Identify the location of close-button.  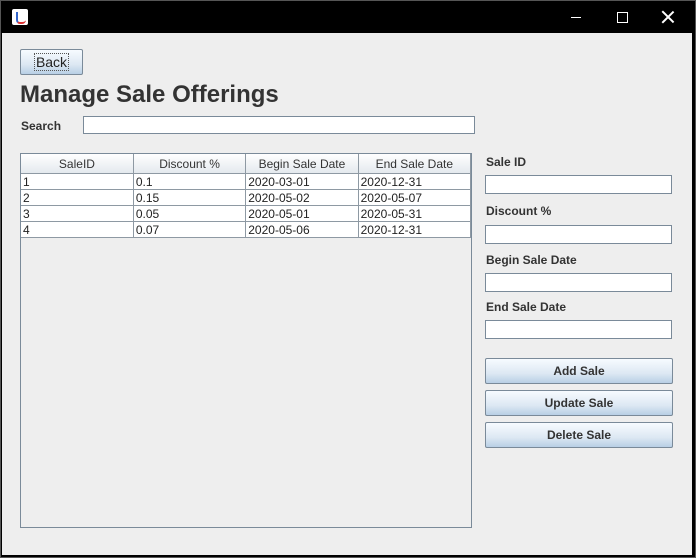
(668, 17).